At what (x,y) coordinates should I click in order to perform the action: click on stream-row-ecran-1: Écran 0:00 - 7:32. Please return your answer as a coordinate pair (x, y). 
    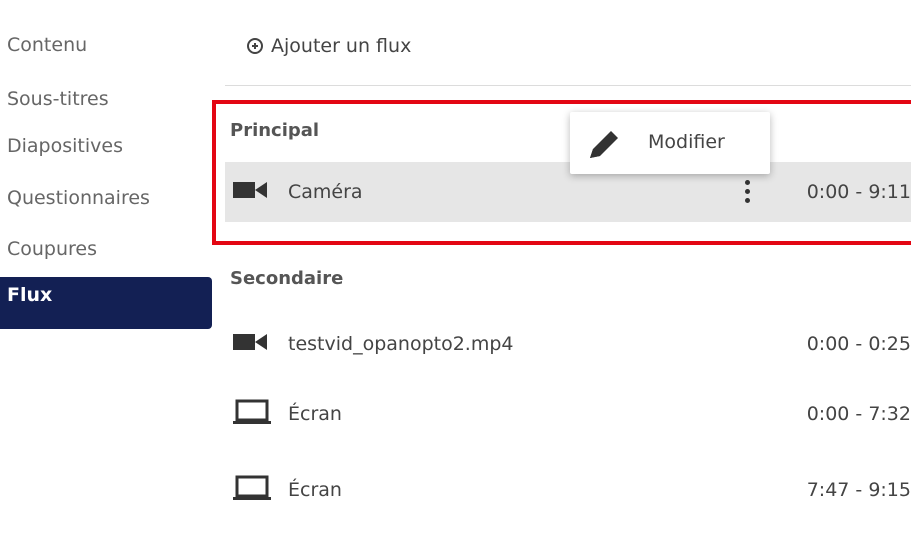
    Looking at the image, I should click on (568, 414).